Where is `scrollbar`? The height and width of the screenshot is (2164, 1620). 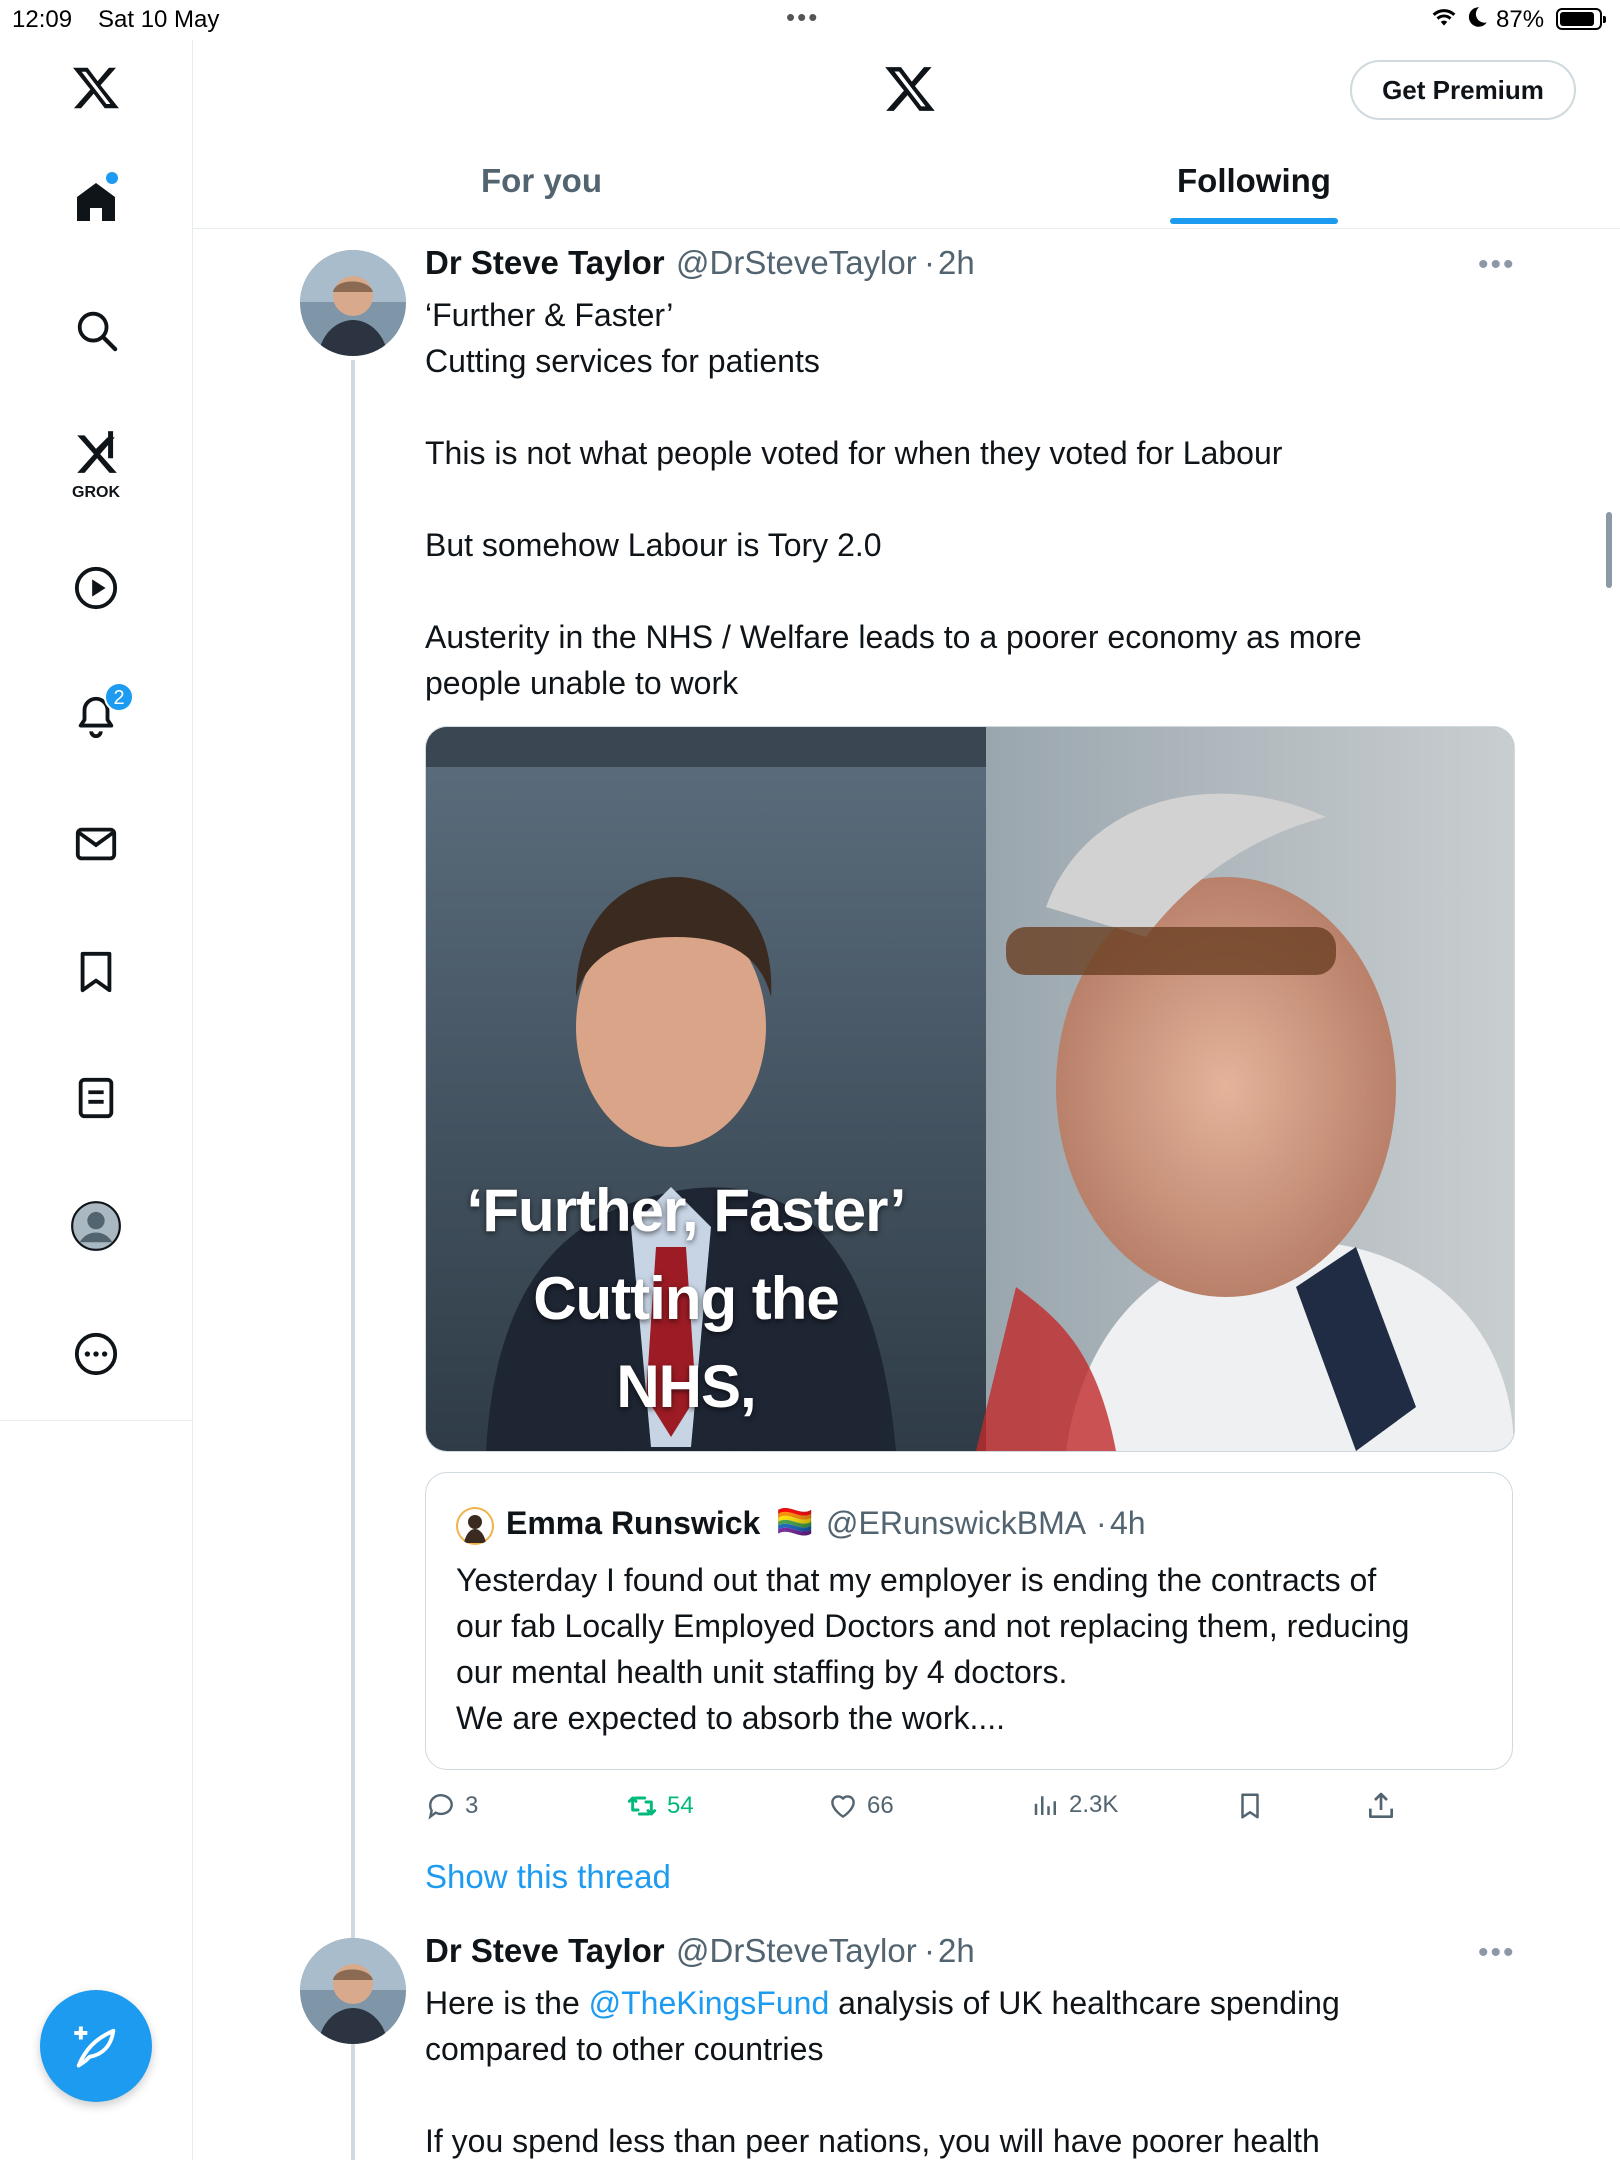 scrollbar is located at coordinates (1609, 550).